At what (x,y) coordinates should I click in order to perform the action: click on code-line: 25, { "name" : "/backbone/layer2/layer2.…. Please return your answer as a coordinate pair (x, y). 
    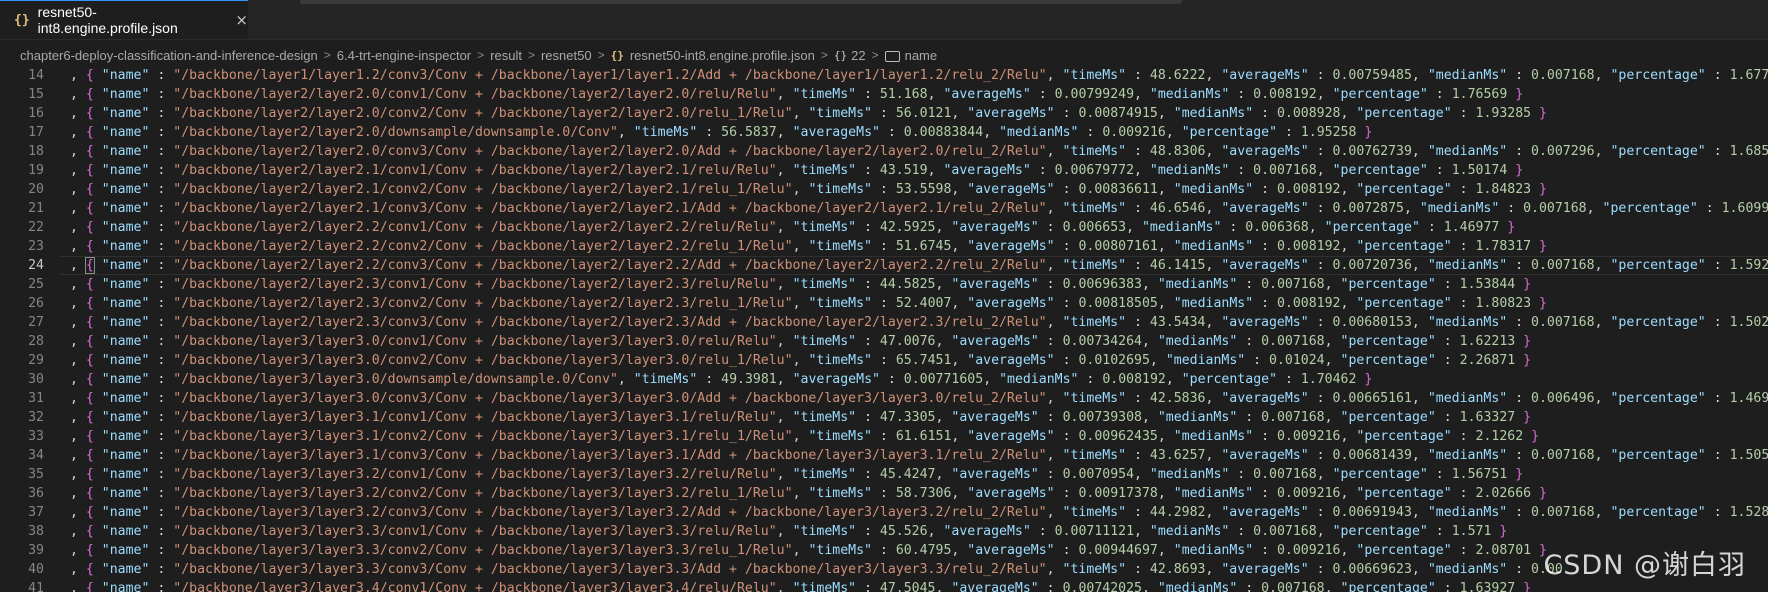
    Looking at the image, I should click on (884, 284).